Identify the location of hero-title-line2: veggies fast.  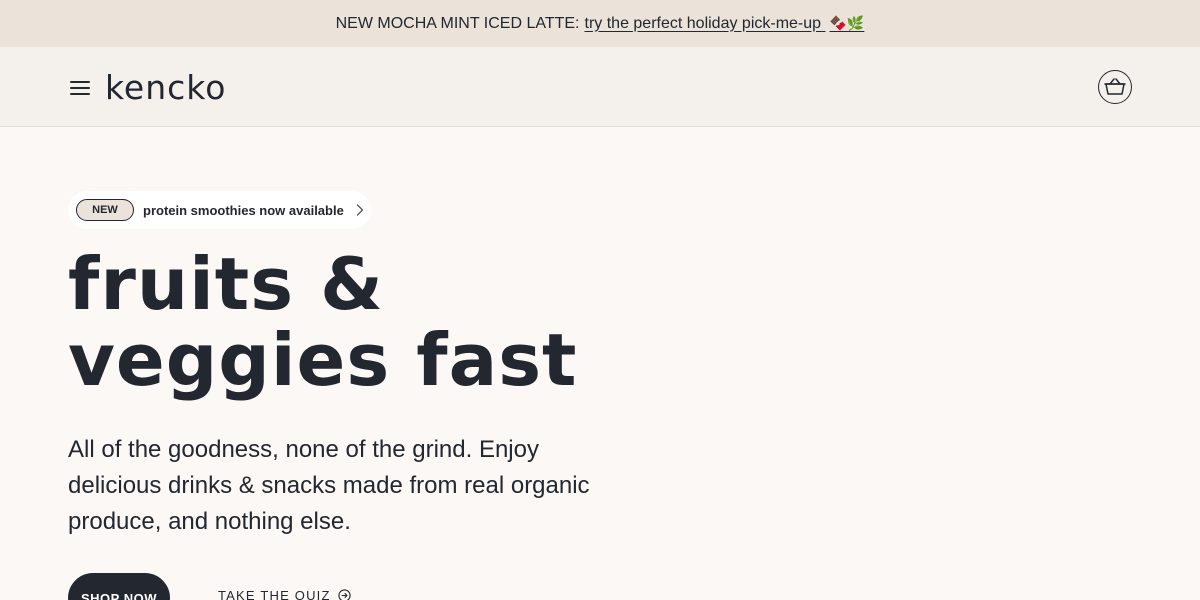
(323, 360).